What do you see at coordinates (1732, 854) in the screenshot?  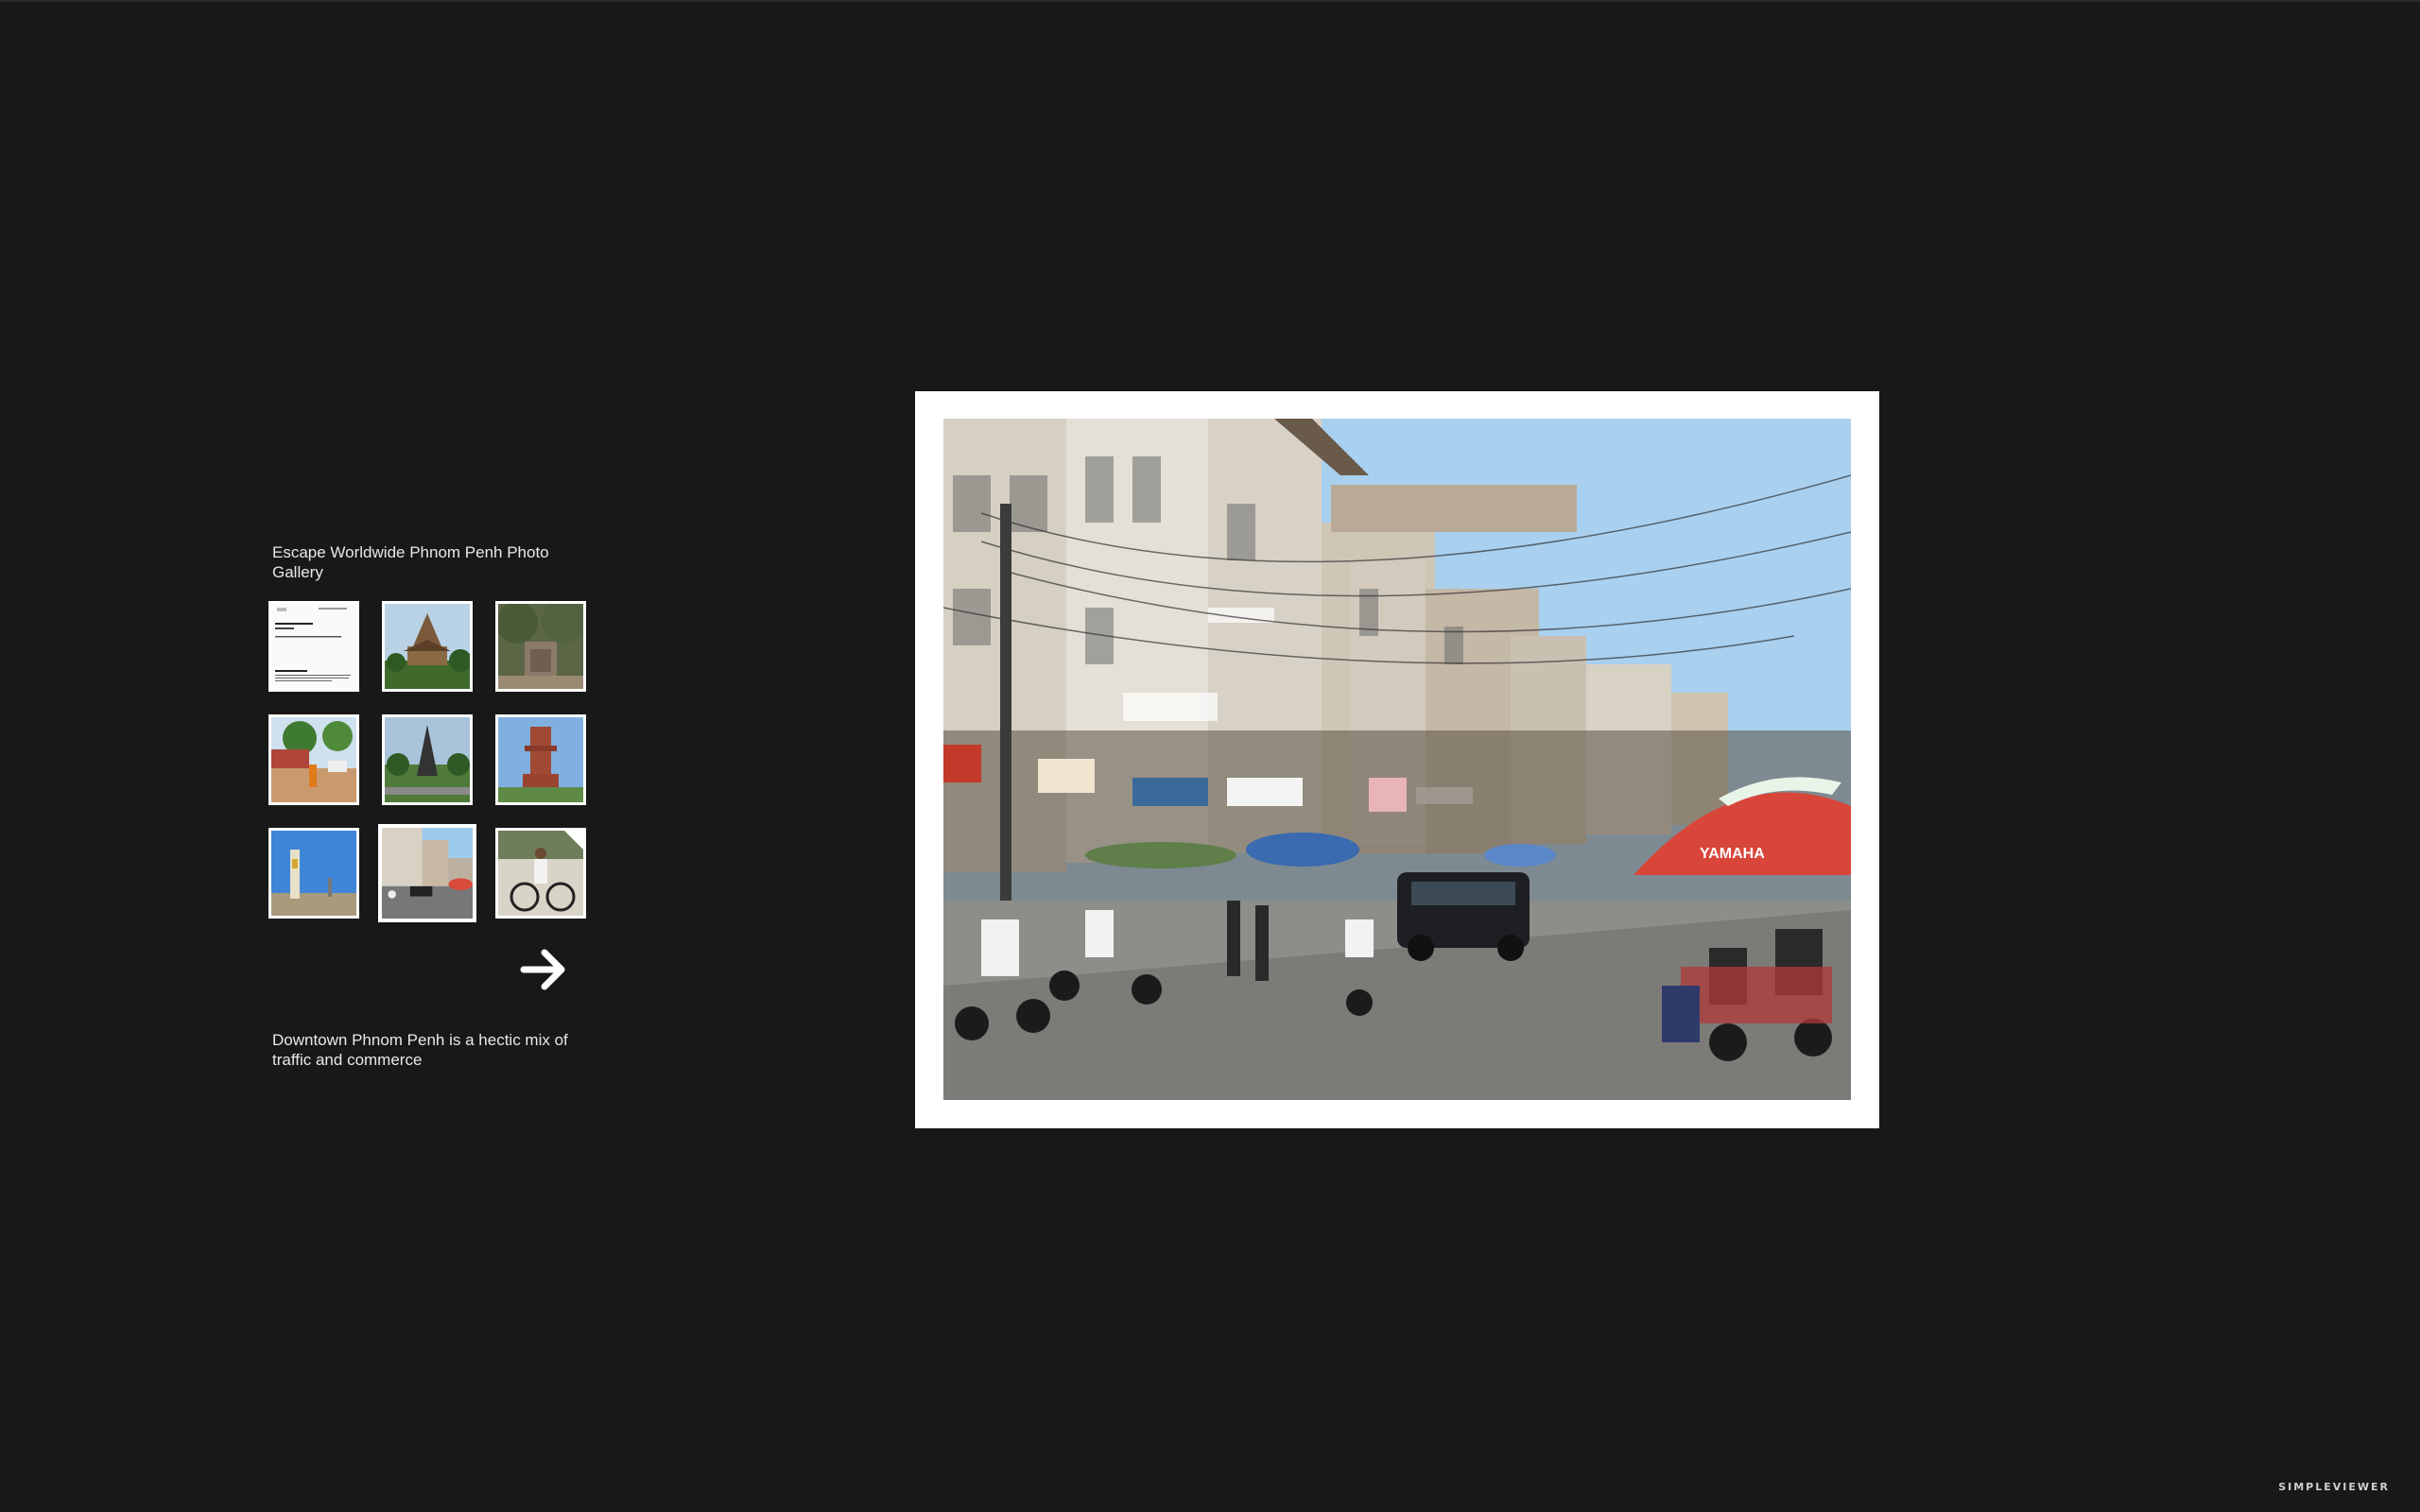 I see `umbrella-brand-text: YAMAHA` at bounding box center [1732, 854].